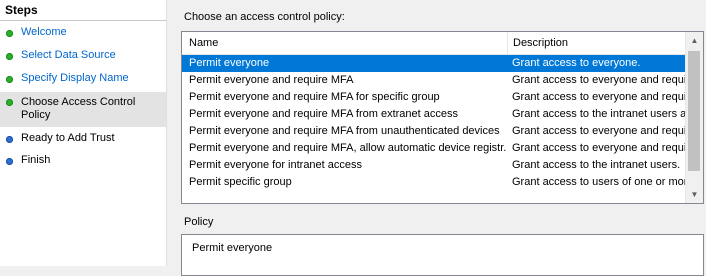 The image size is (706, 276). I want to click on step-welcome: Welcome, so click(83, 33).